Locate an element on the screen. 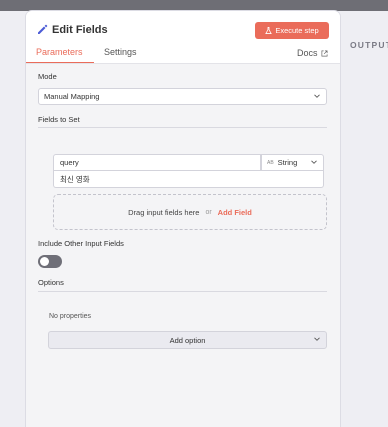 The width and height of the screenshot is (388, 427). add-option-button: Add option is located at coordinates (187, 340).